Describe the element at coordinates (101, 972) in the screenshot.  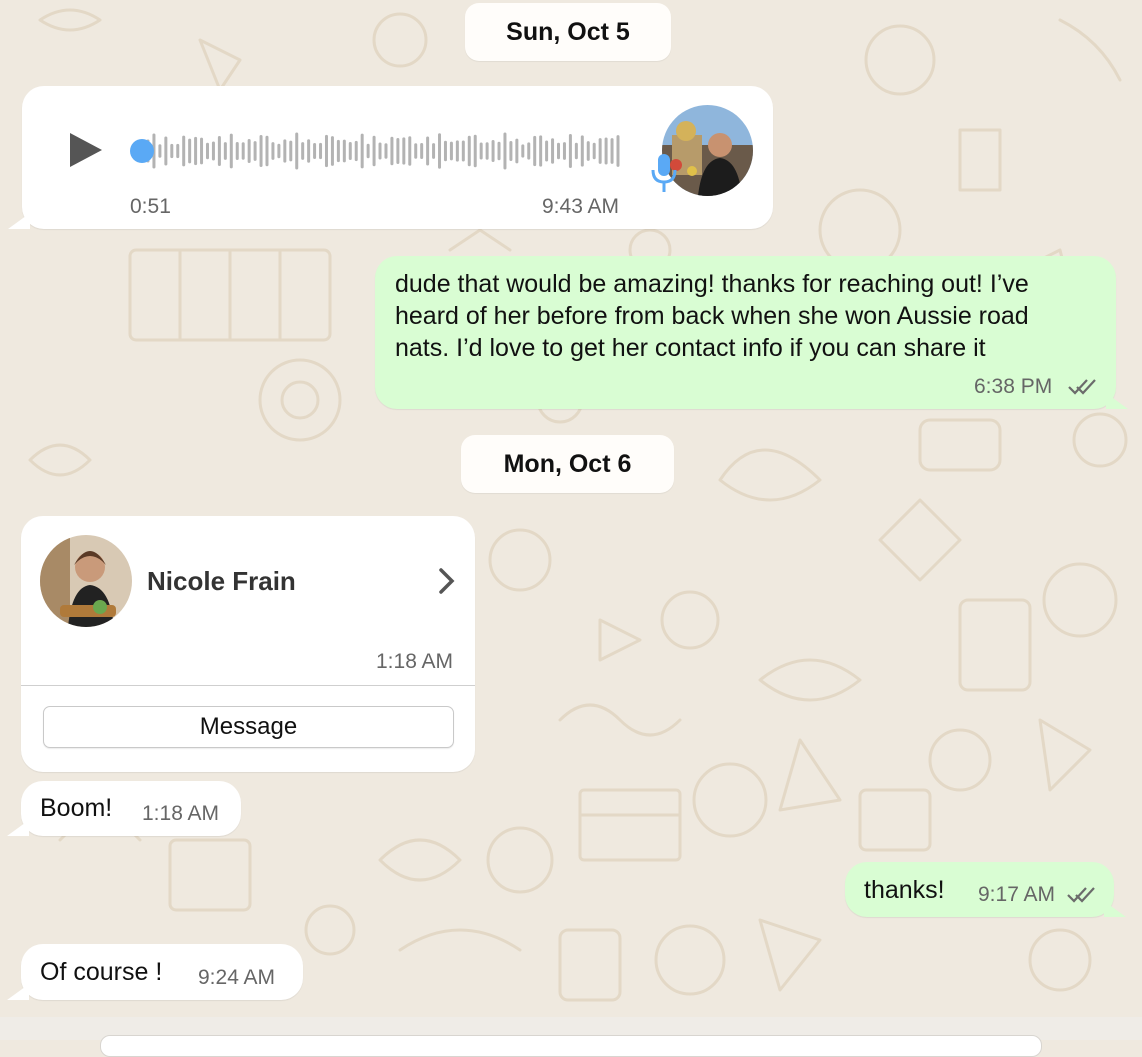
I see `message-text: Of course !` at that location.